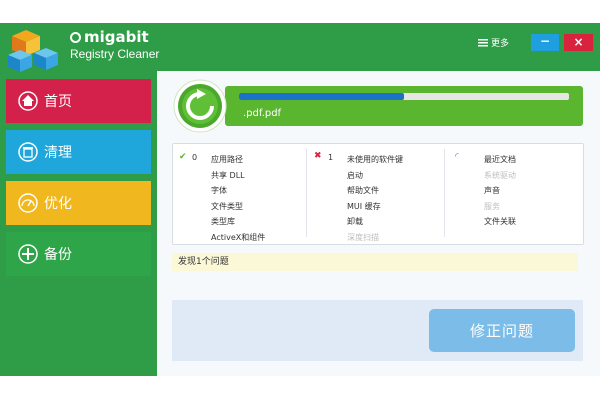  What do you see at coordinates (500, 175) in the screenshot?
I see `category-item: 系统驱动` at bounding box center [500, 175].